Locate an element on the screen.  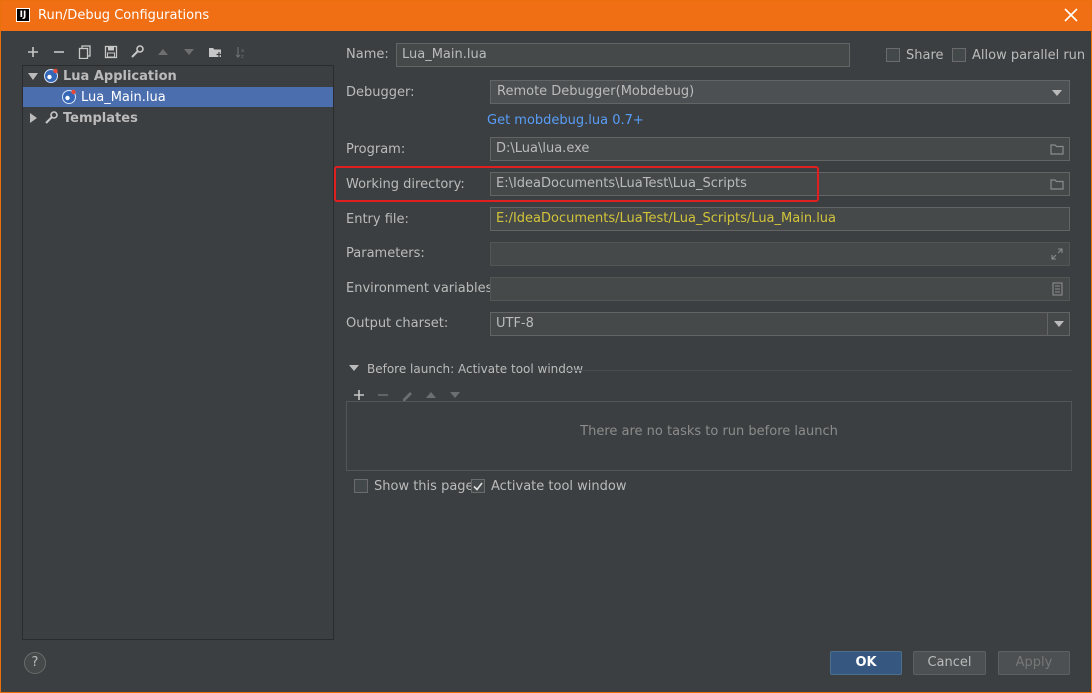
before-launch-title: Before launch: Activate tool window is located at coordinates (475, 369).